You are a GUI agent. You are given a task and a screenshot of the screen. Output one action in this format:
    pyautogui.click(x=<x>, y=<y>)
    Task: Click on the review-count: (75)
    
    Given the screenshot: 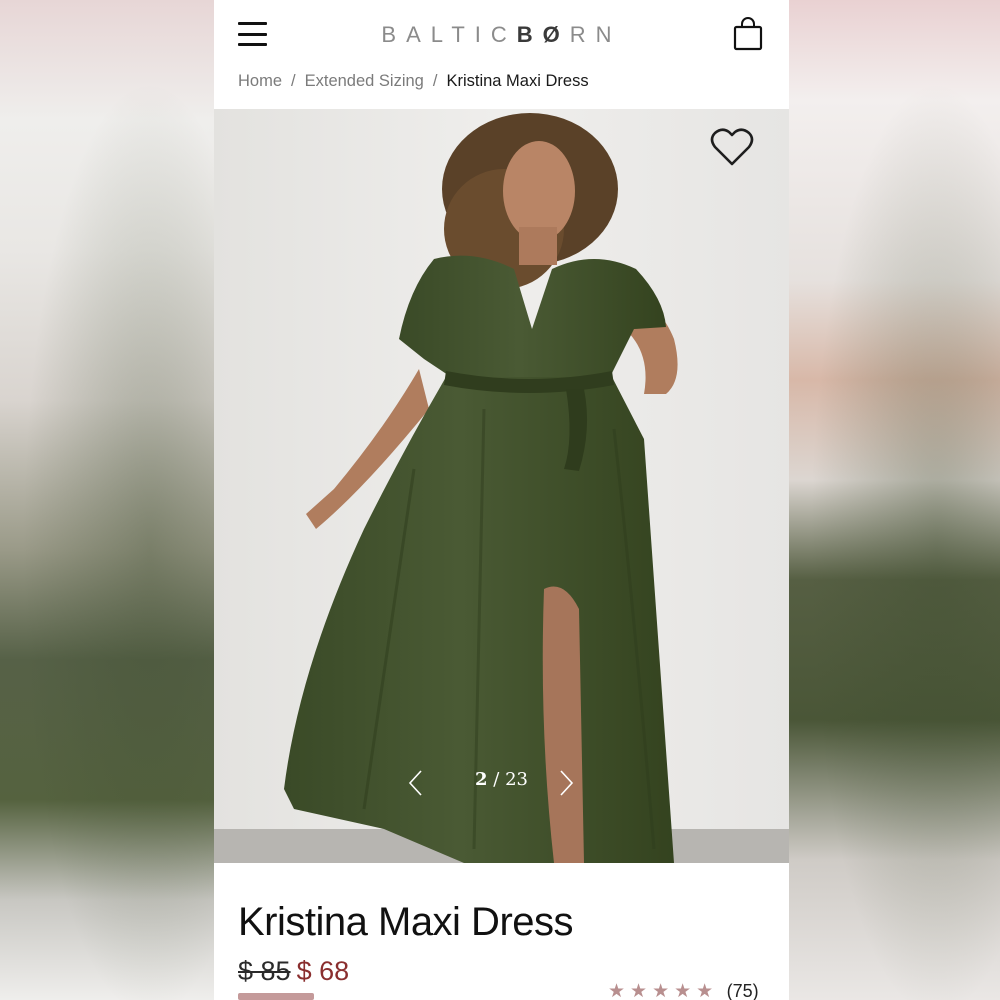 What is the action you would take?
    pyautogui.click(x=742, y=990)
    